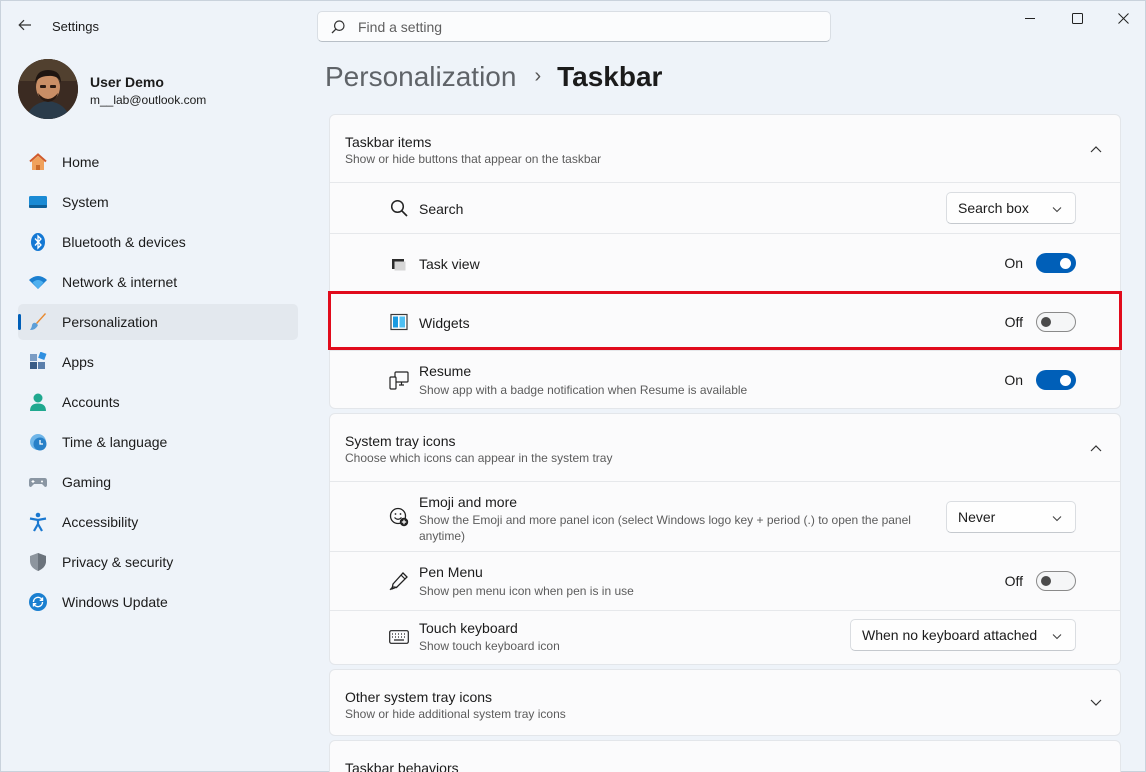  I want to click on user-email: m__lab@outlook.com, so click(148, 100).